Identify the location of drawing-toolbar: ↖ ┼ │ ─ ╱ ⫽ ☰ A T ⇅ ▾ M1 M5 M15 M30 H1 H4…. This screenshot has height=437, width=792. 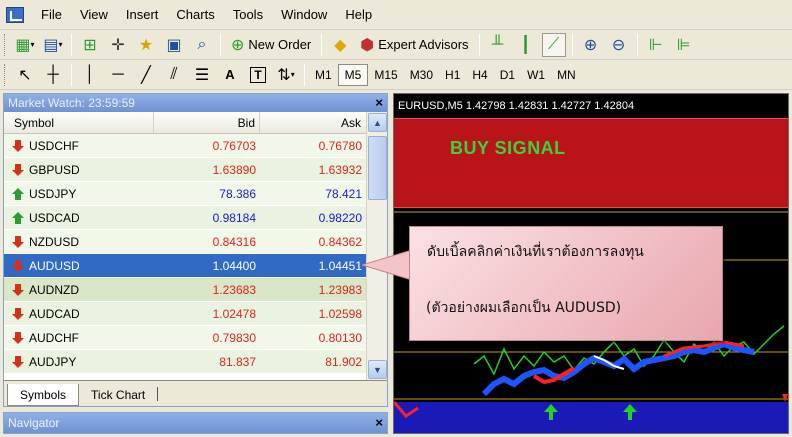
(396, 75).